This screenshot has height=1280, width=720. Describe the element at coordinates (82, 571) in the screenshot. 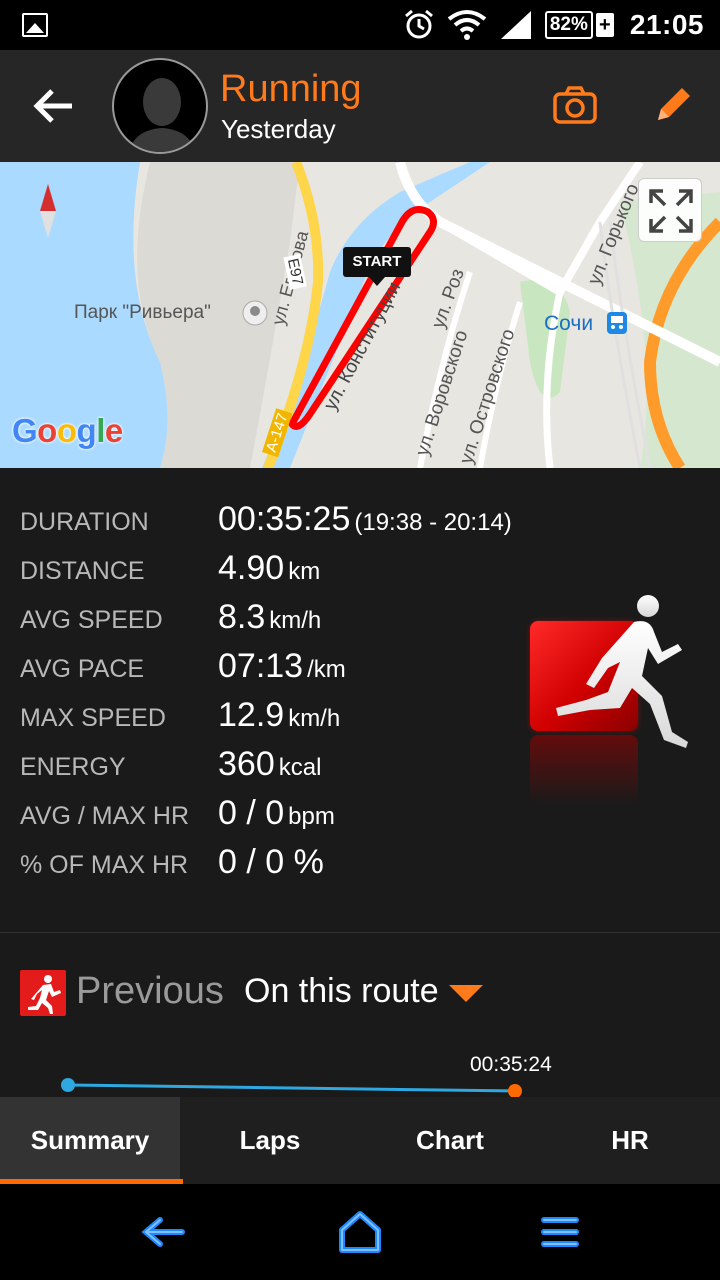

I see `stat-label: DISTANCE` at that location.